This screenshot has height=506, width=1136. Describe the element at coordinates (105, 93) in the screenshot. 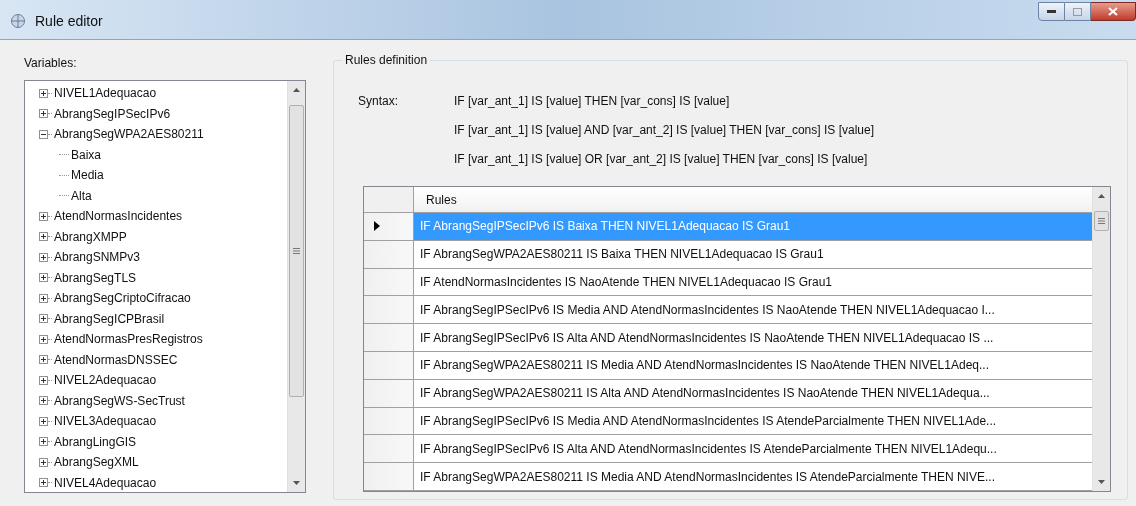

I see `tree-item: NIVEL1Adequacao` at that location.